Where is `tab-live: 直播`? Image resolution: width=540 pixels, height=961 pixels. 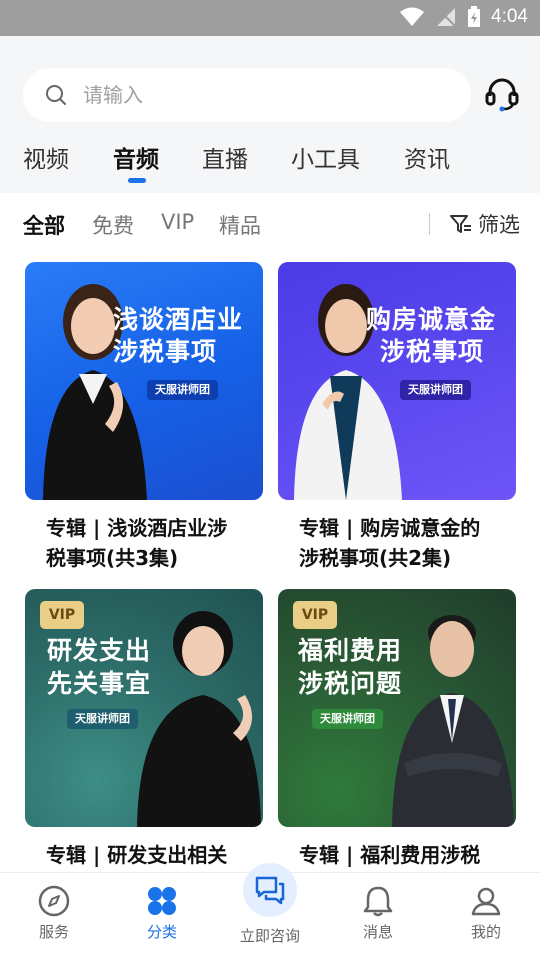 tab-live: 直播 is located at coordinates (225, 157).